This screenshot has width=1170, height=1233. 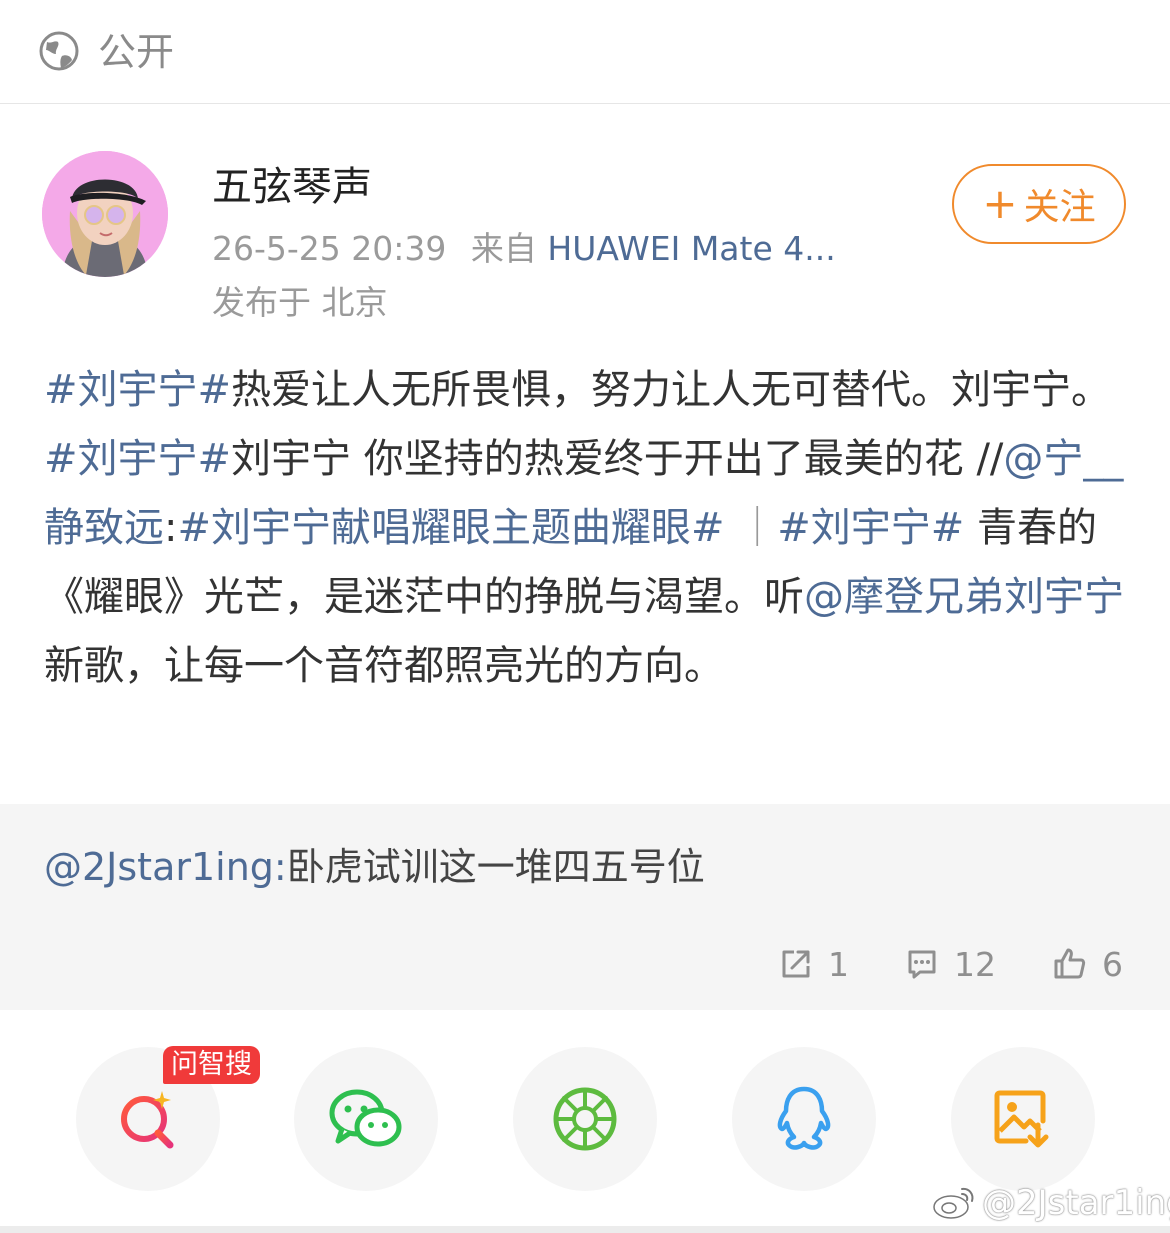 What do you see at coordinates (751, 528) in the screenshot?
I see `post-text-segment: ｜` at bounding box center [751, 528].